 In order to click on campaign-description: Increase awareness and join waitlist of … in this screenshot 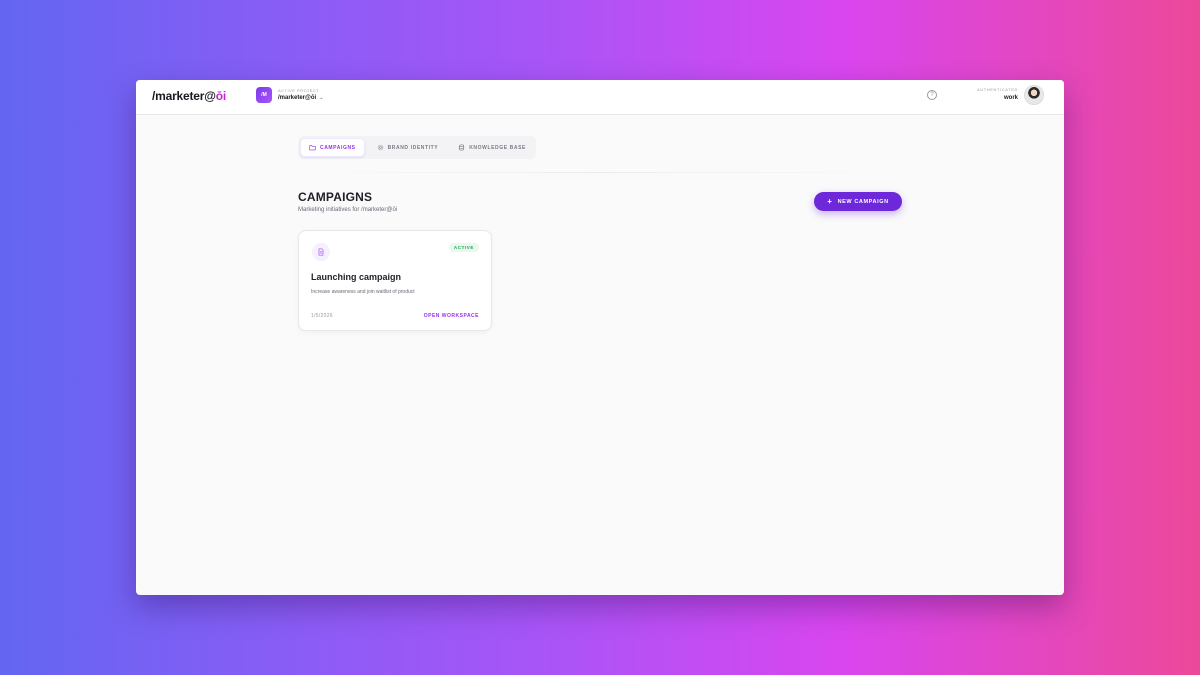, I will do `click(363, 292)`.